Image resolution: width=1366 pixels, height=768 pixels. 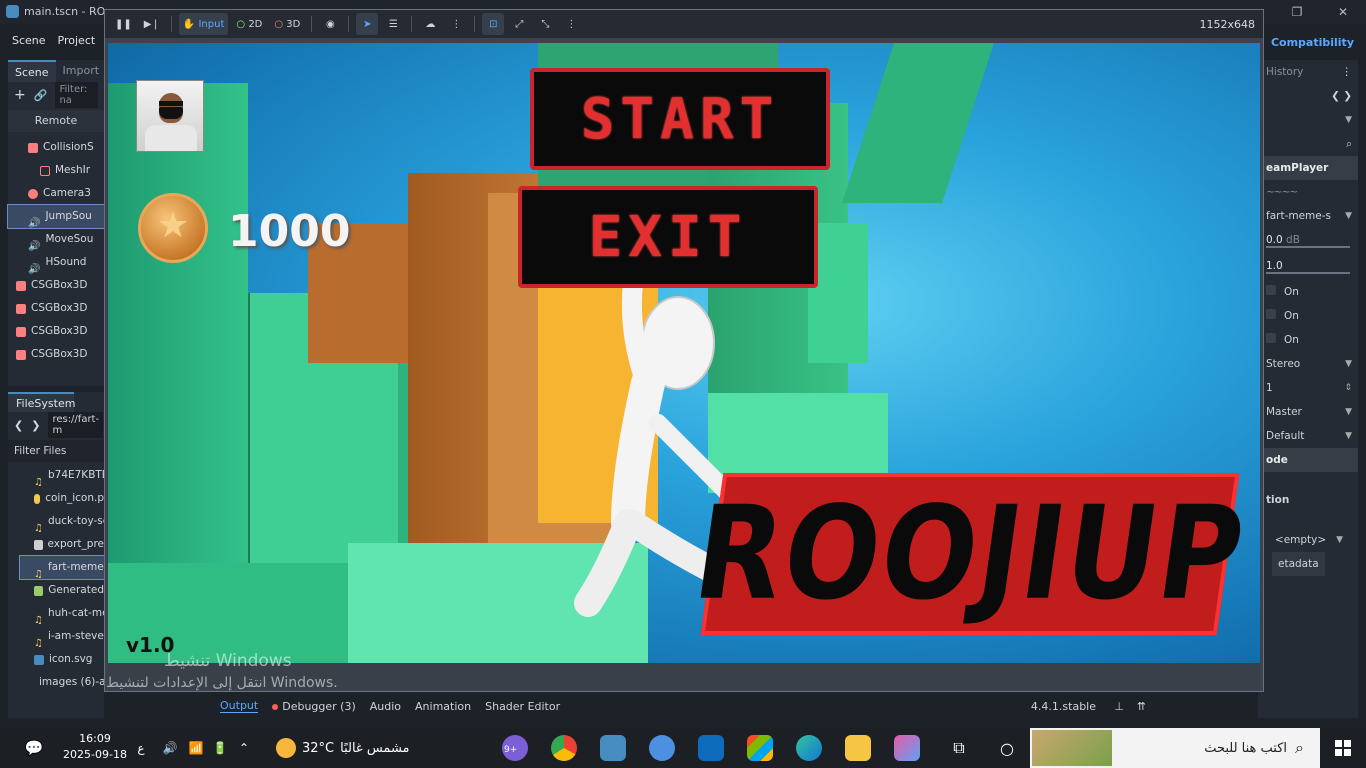 I want to click on forward-icon: ❯, so click(x=35, y=425).